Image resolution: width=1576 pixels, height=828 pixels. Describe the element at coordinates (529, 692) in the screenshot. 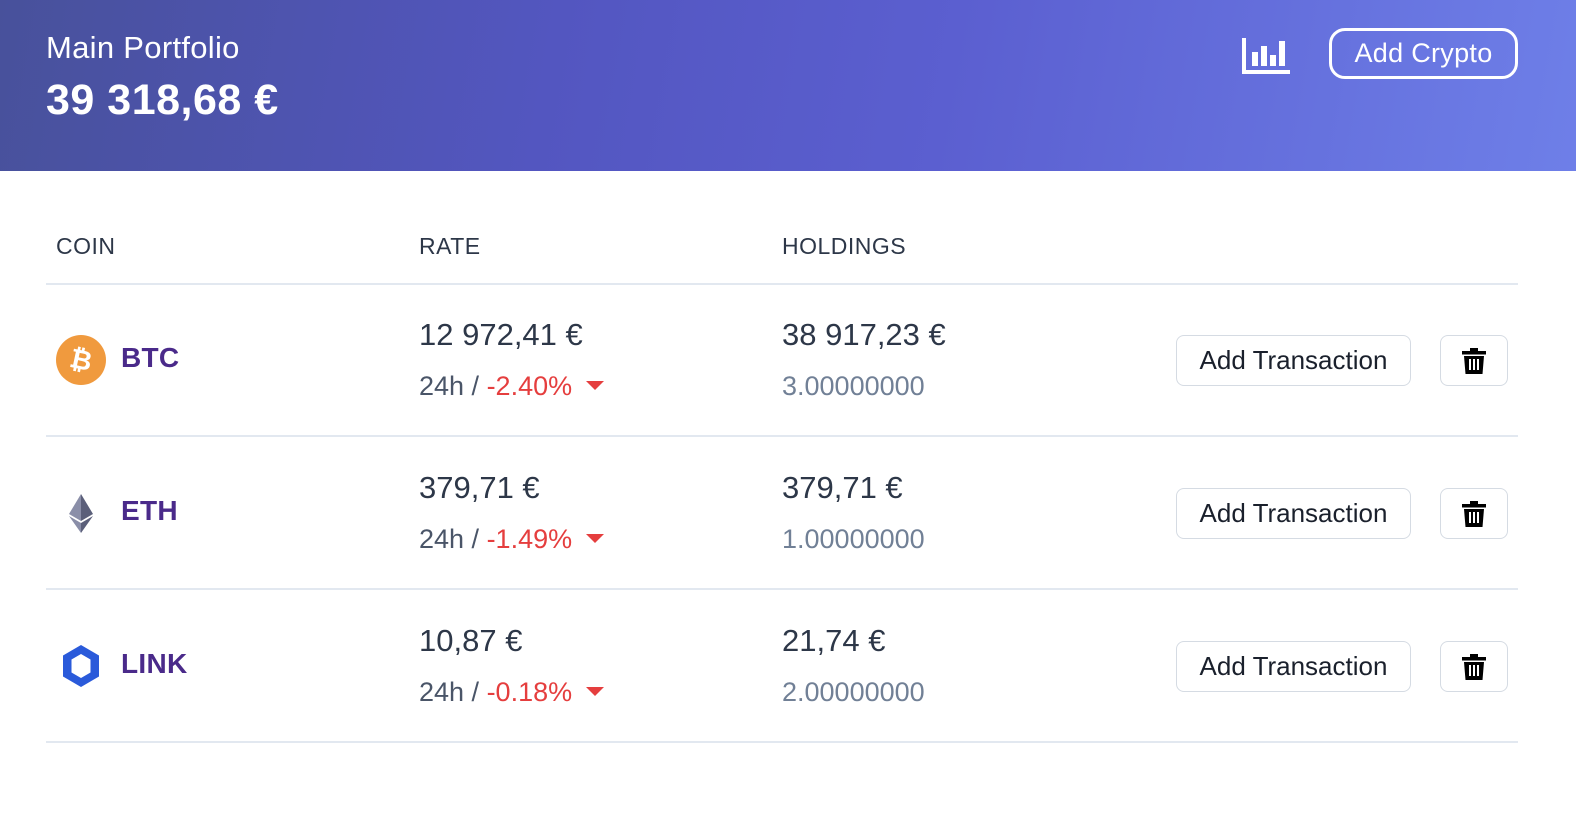

I see `change-percent: -0.18%` at that location.